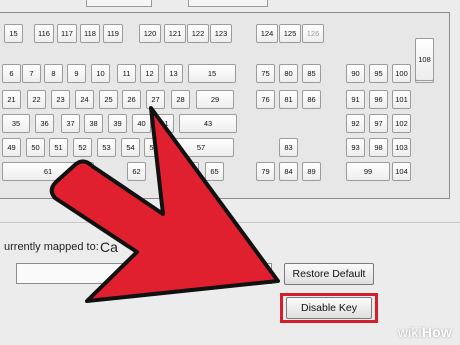  I want to click on key-37: 37, so click(70, 123).